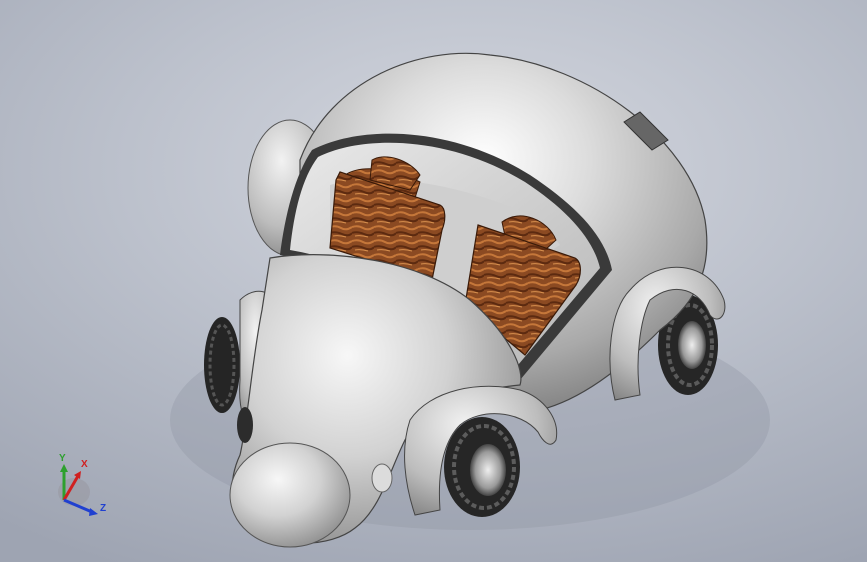 This screenshot has height=562, width=867. I want to click on side-light, so click(382, 478).